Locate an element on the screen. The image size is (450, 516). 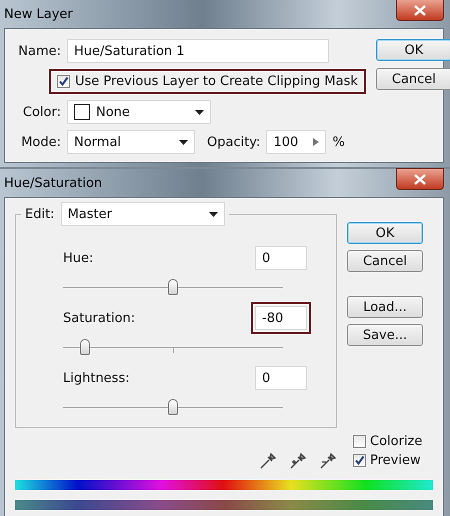
field-label: Color: is located at coordinates (41, 112).